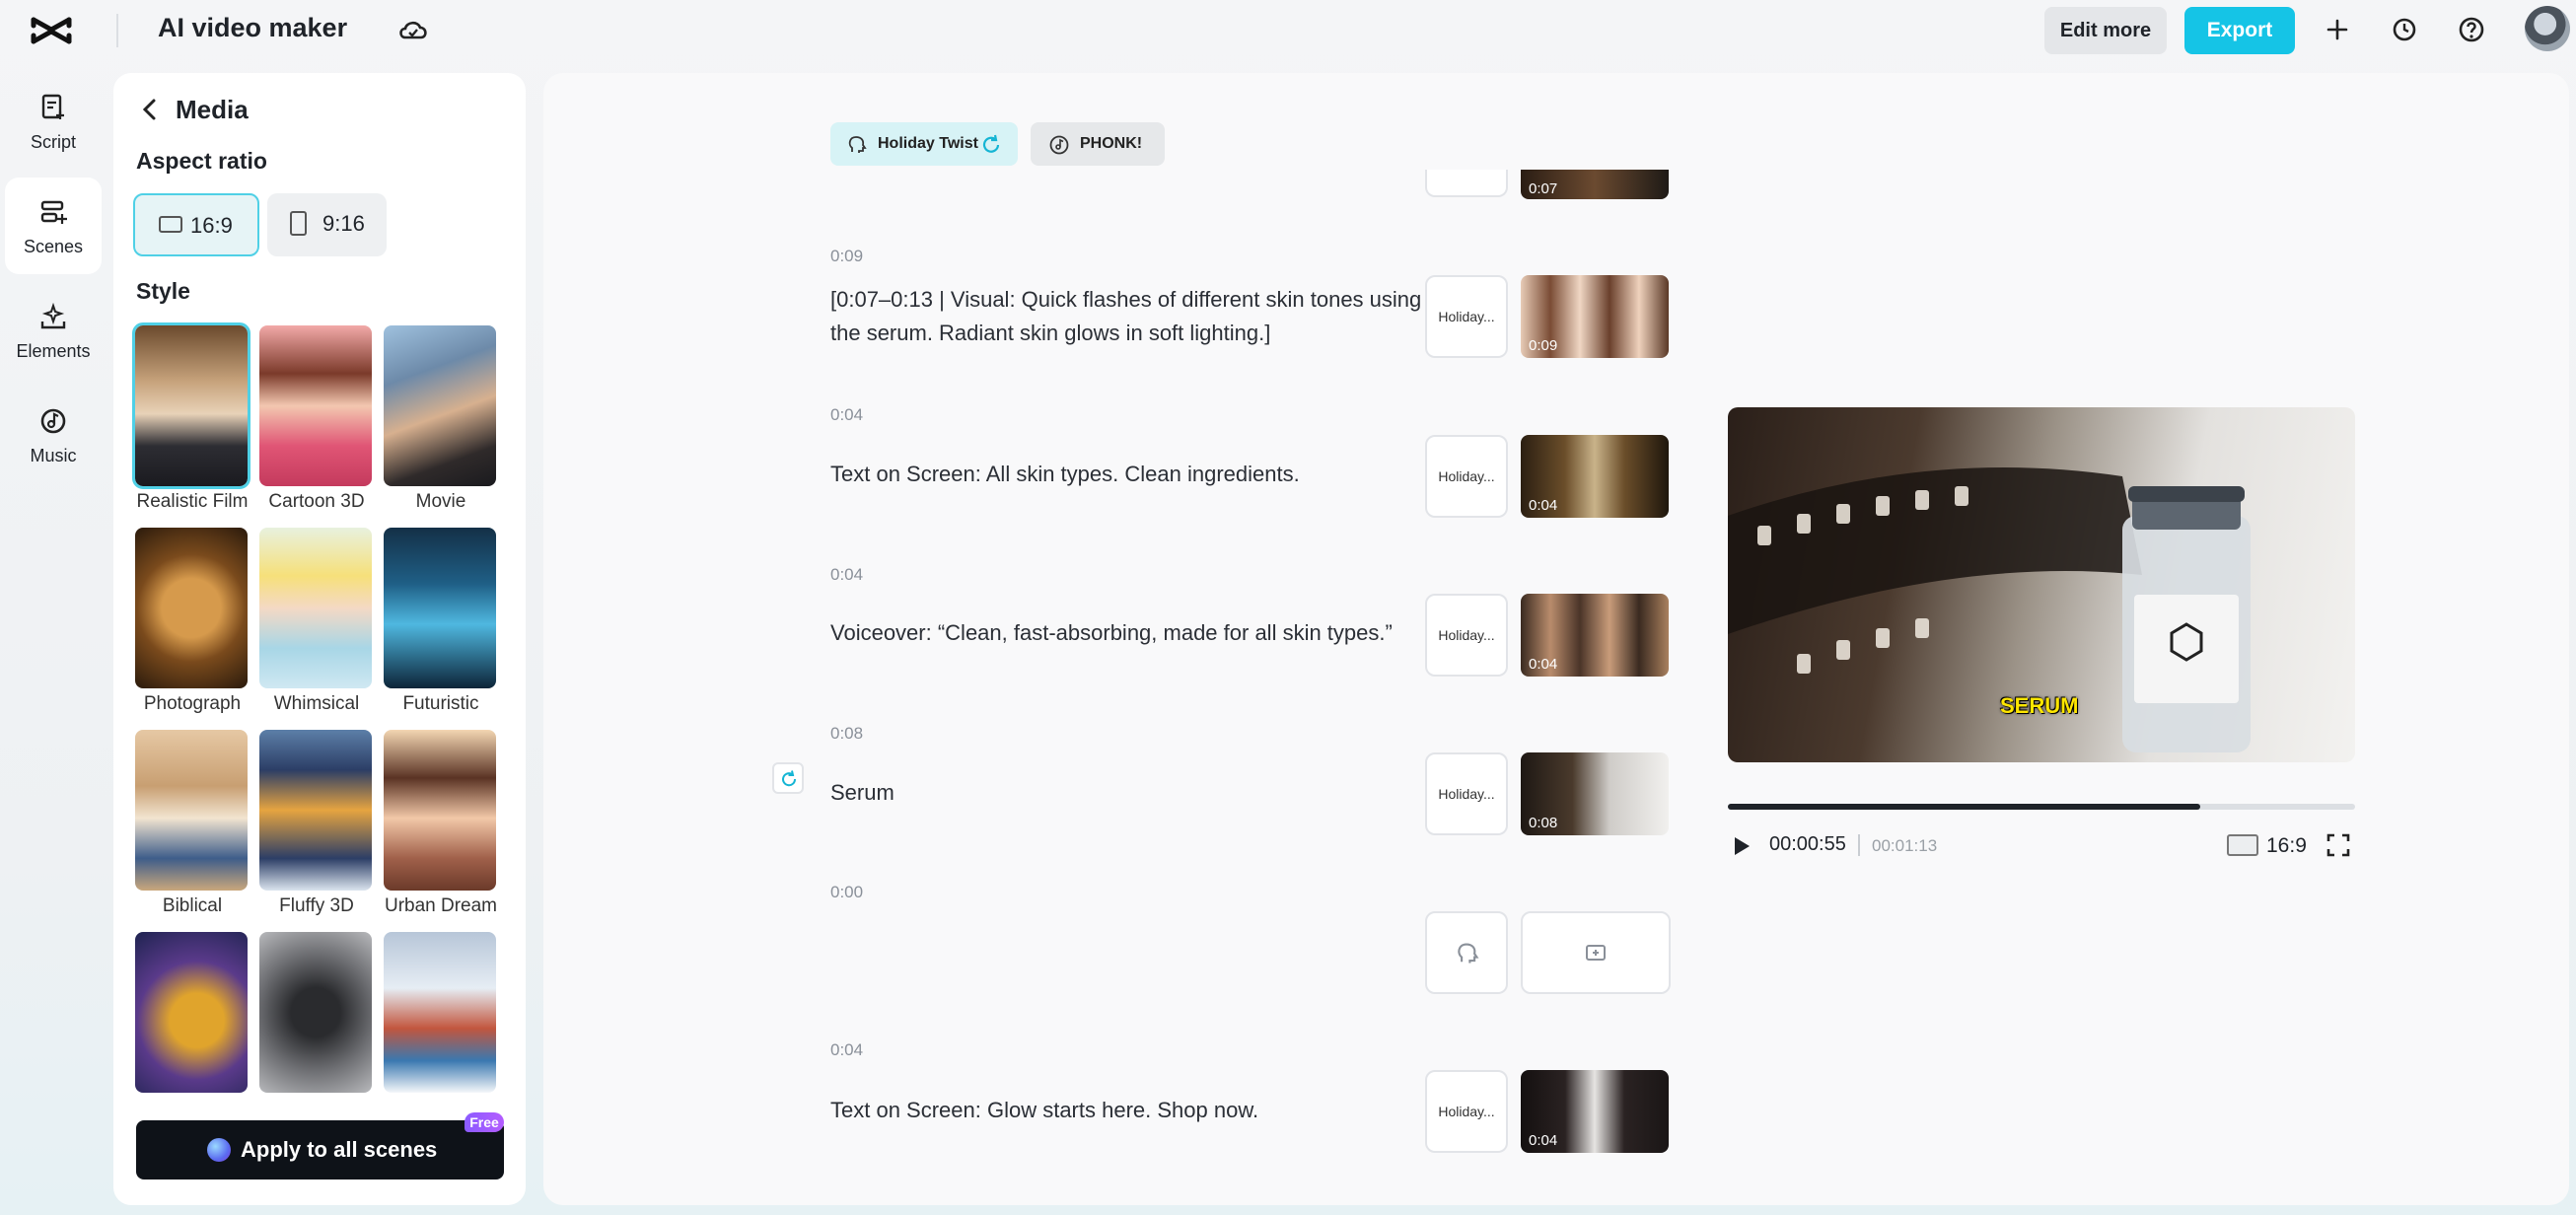  I want to click on rail-label-elements: Elements, so click(53, 351).